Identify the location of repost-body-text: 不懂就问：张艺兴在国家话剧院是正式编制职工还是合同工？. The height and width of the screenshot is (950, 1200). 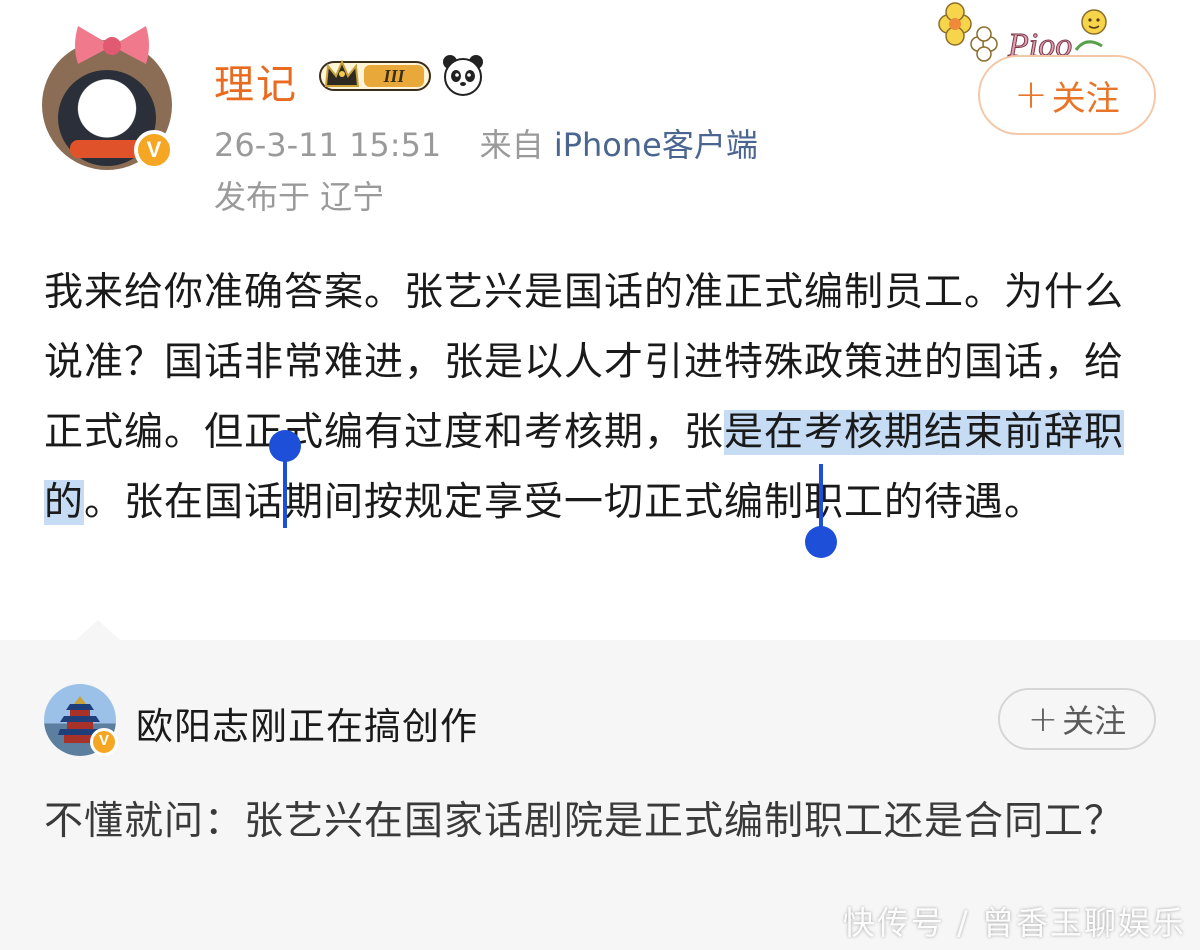
(599, 822).